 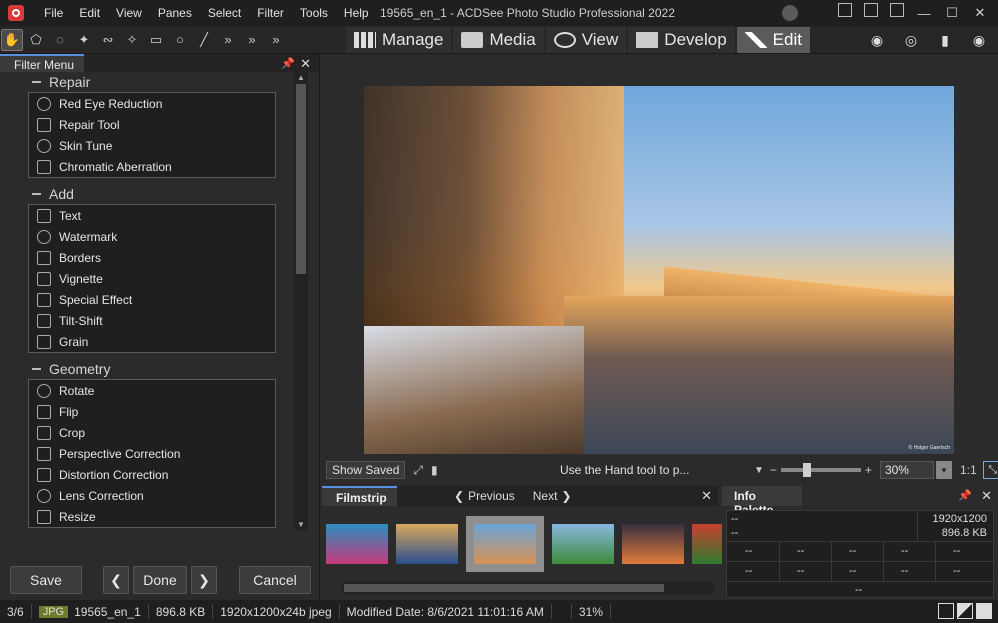 What do you see at coordinates (12, 39) in the screenshot?
I see `hand-tool-icon: ✋` at bounding box center [12, 39].